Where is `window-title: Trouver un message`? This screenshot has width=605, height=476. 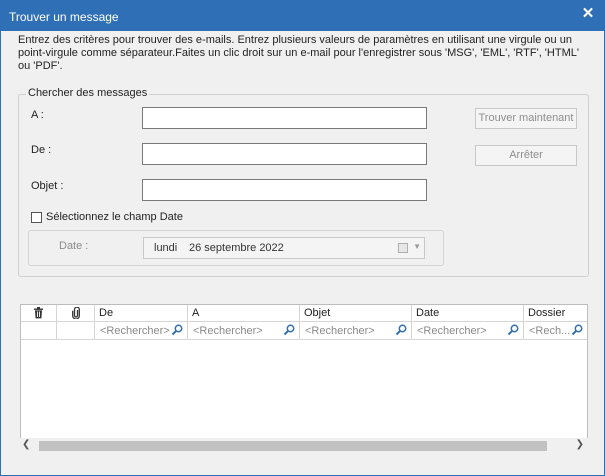
window-title: Trouver un message is located at coordinates (64, 17).